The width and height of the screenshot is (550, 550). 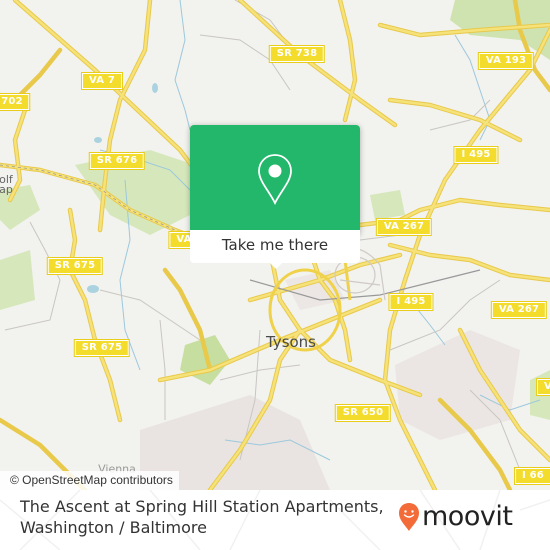 I want to click on map-pin-icon, so click(x=275, y=179).